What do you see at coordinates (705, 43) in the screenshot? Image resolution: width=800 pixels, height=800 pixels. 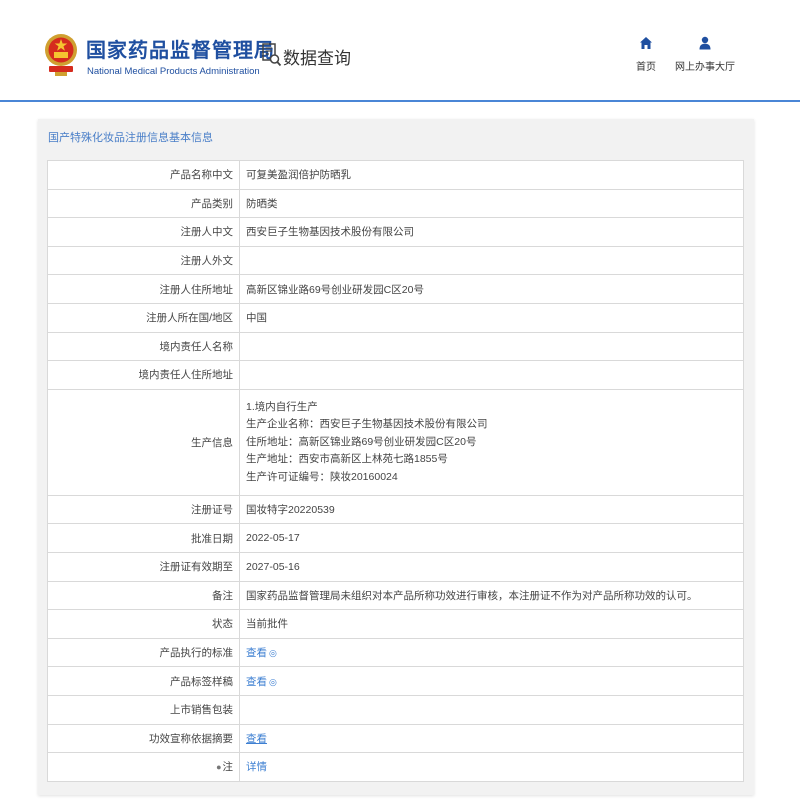 I see `user-icon` at bounding box center [705, 43].